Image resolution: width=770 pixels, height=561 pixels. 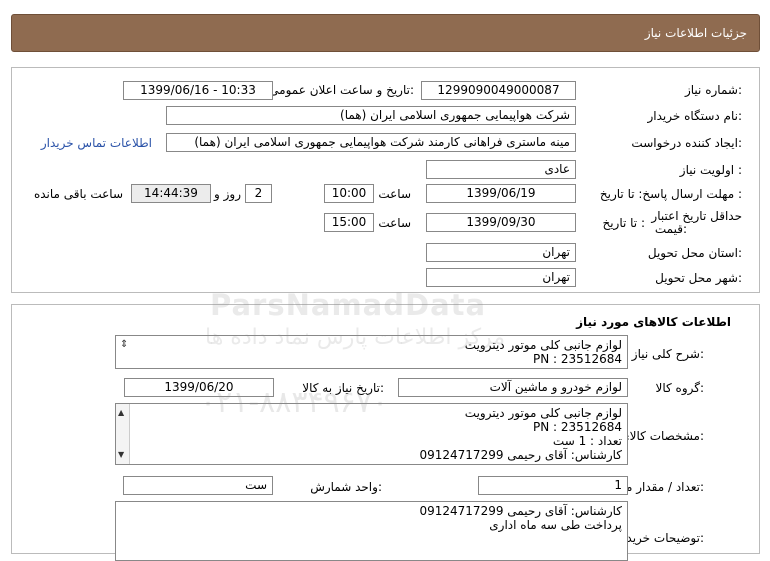 I want to click on page-title: جزئیات اطلاعات نیاز, so click(x=695, y=33).